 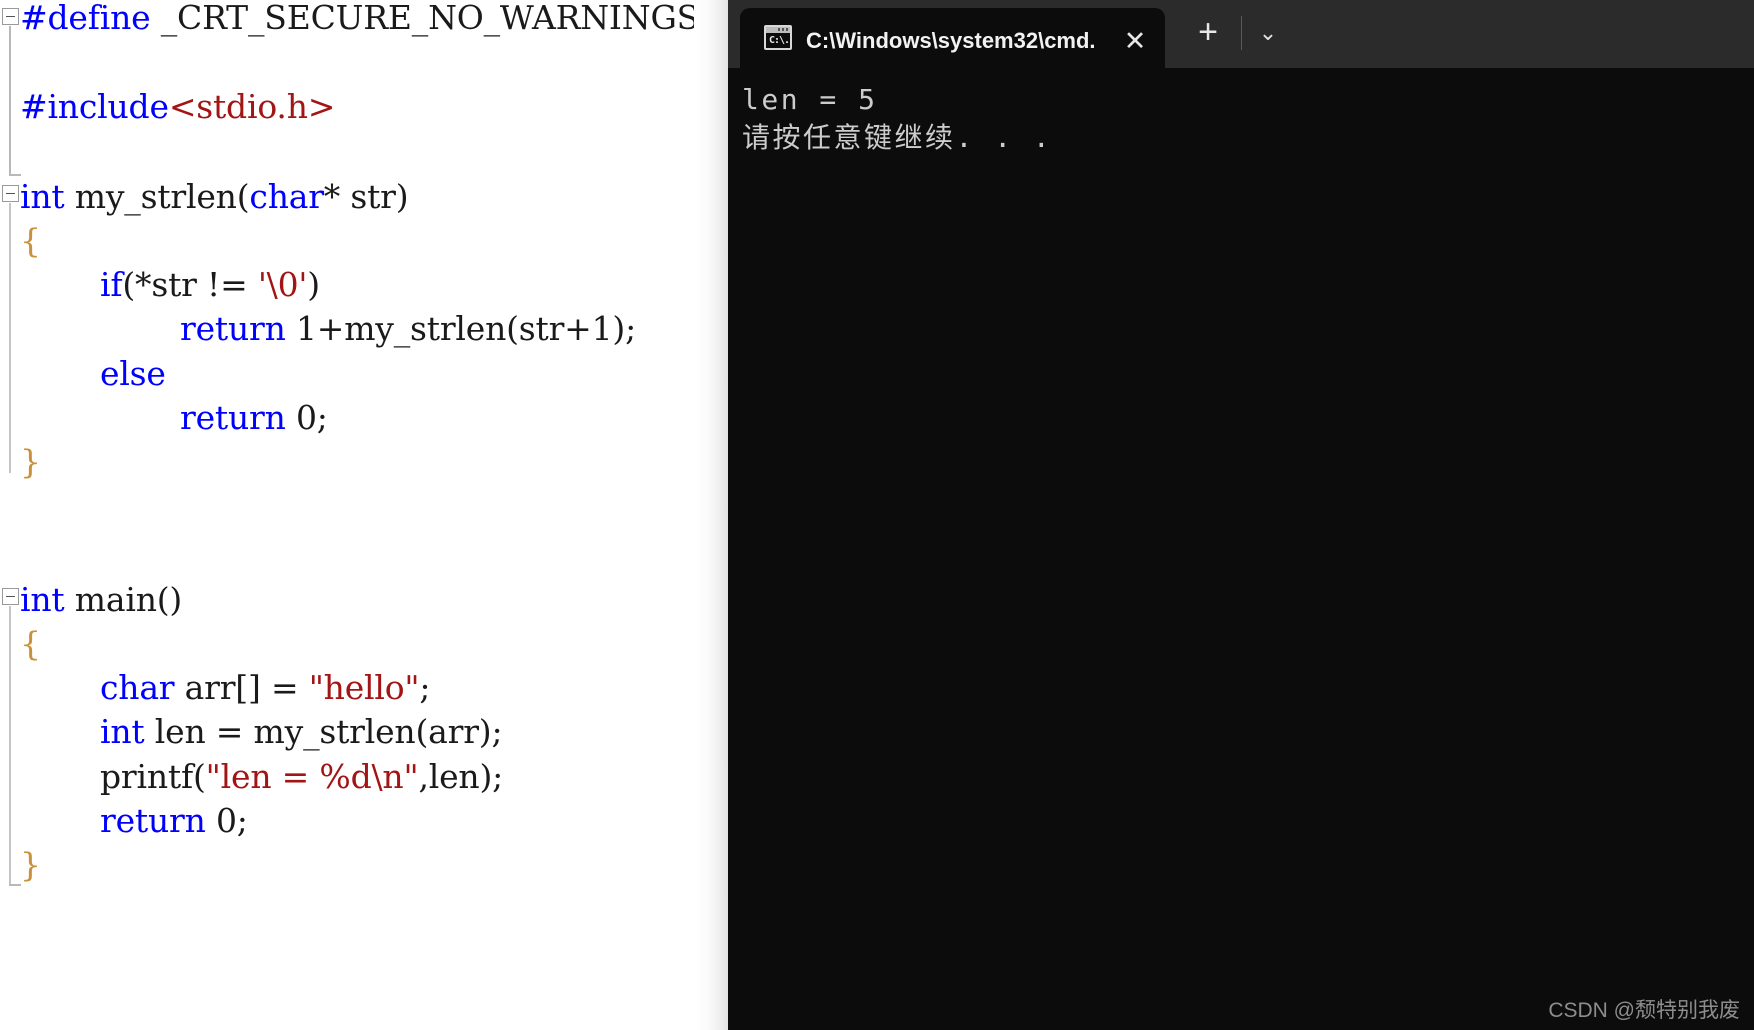 I want to click on icon-titlebar, so click(x=778, y=30).